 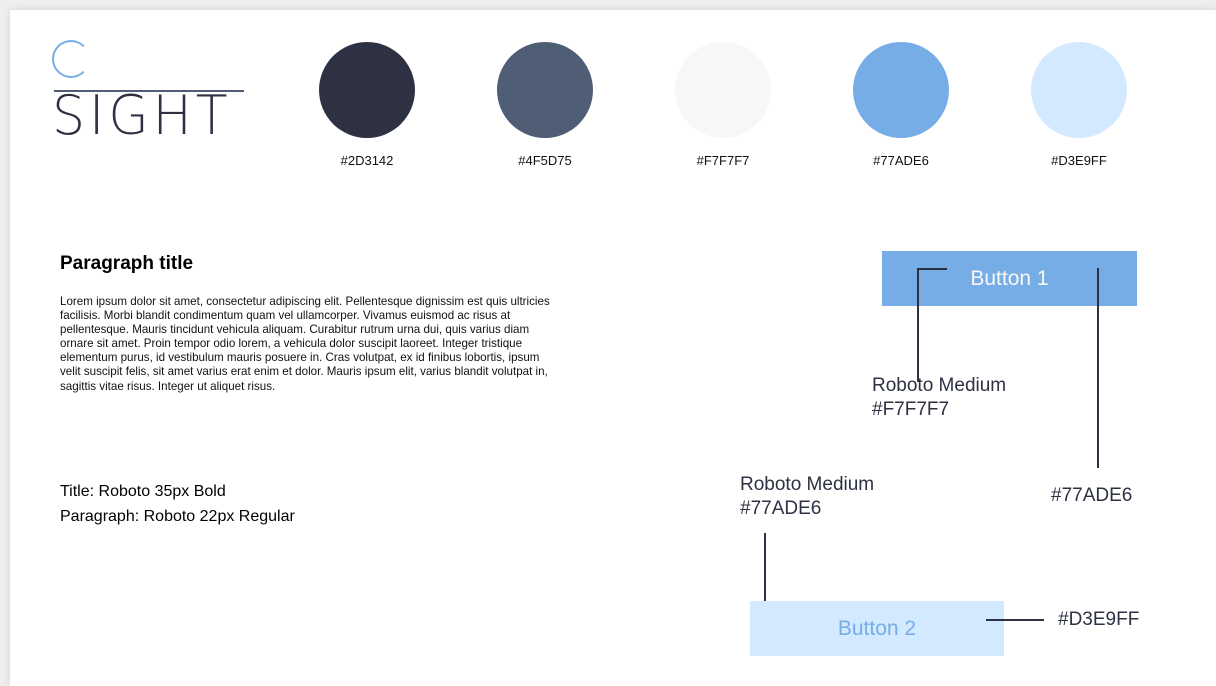 What do you see at coordinates (1099, 619) in the screenshot?
I see `button-2-bg-color-note: #D3E9FF` at bounding box center [1099, 619].